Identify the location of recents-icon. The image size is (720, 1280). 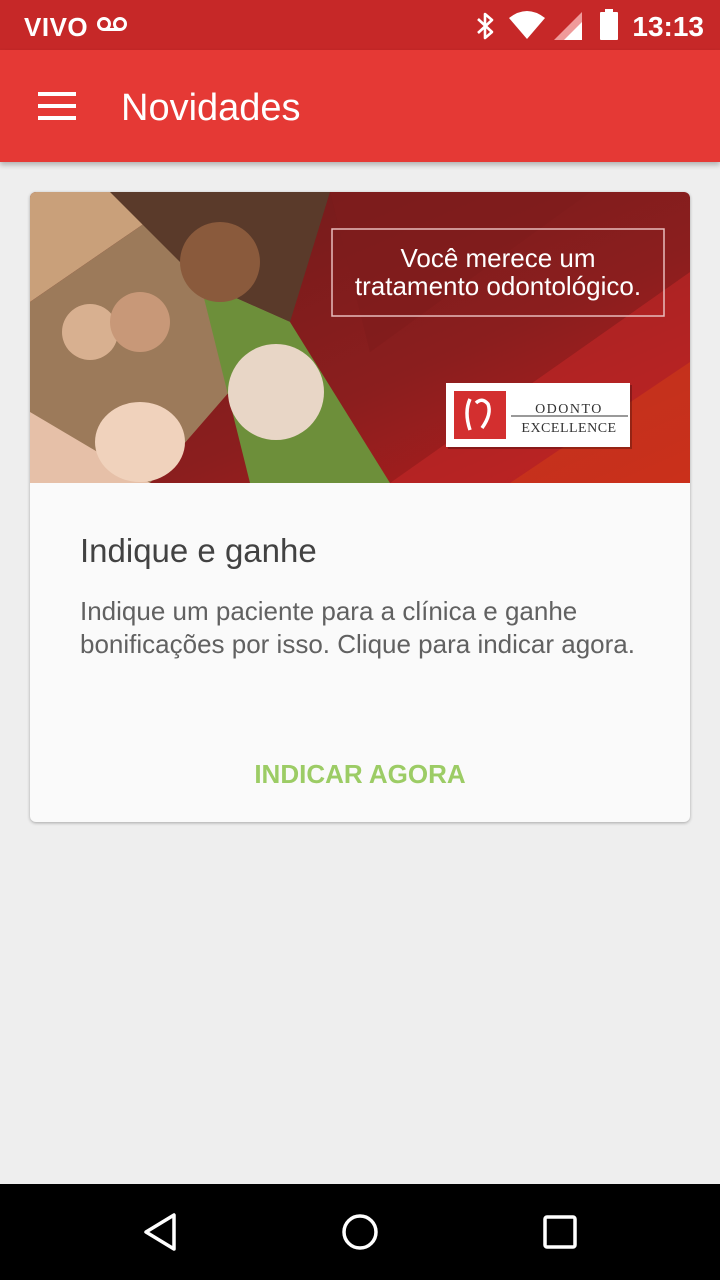
(560, 1232).